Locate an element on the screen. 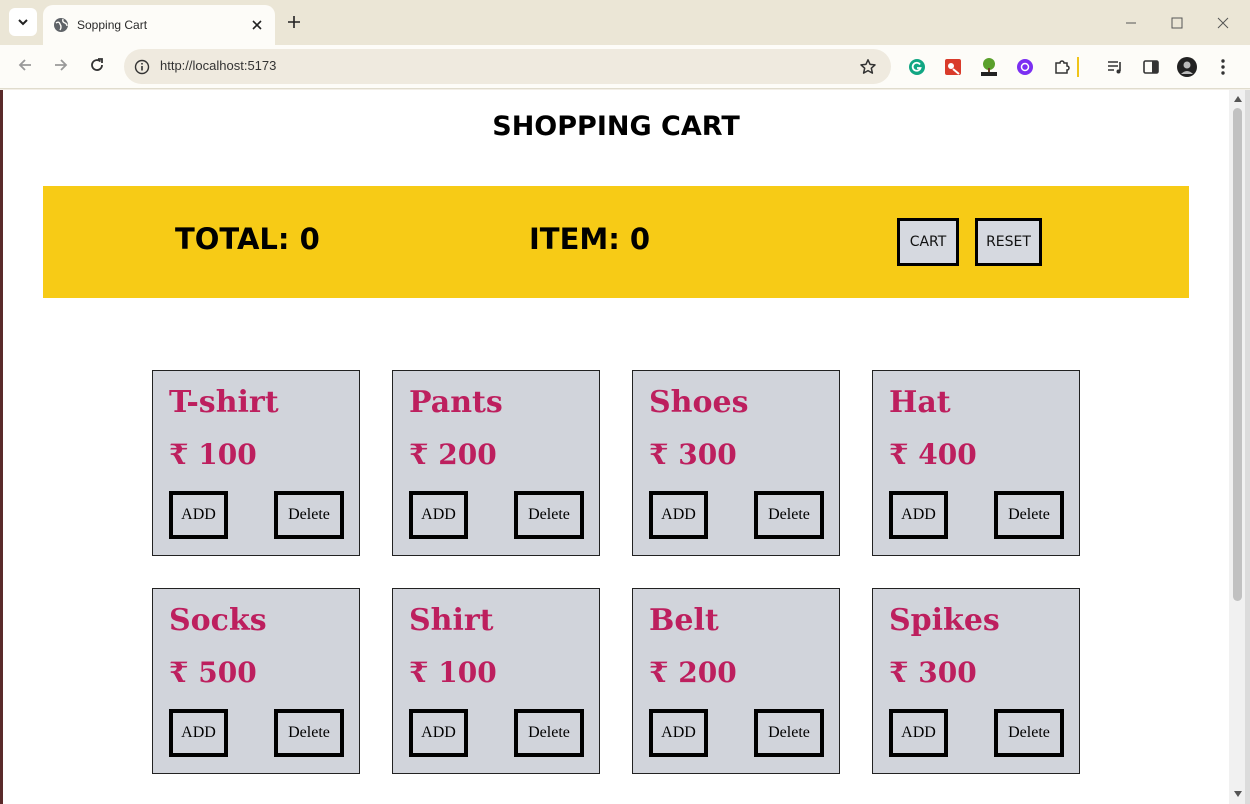 This screenshot has height=804, width=1250. url-text: http://localhost:5173 is located at coordinates (218, 65).